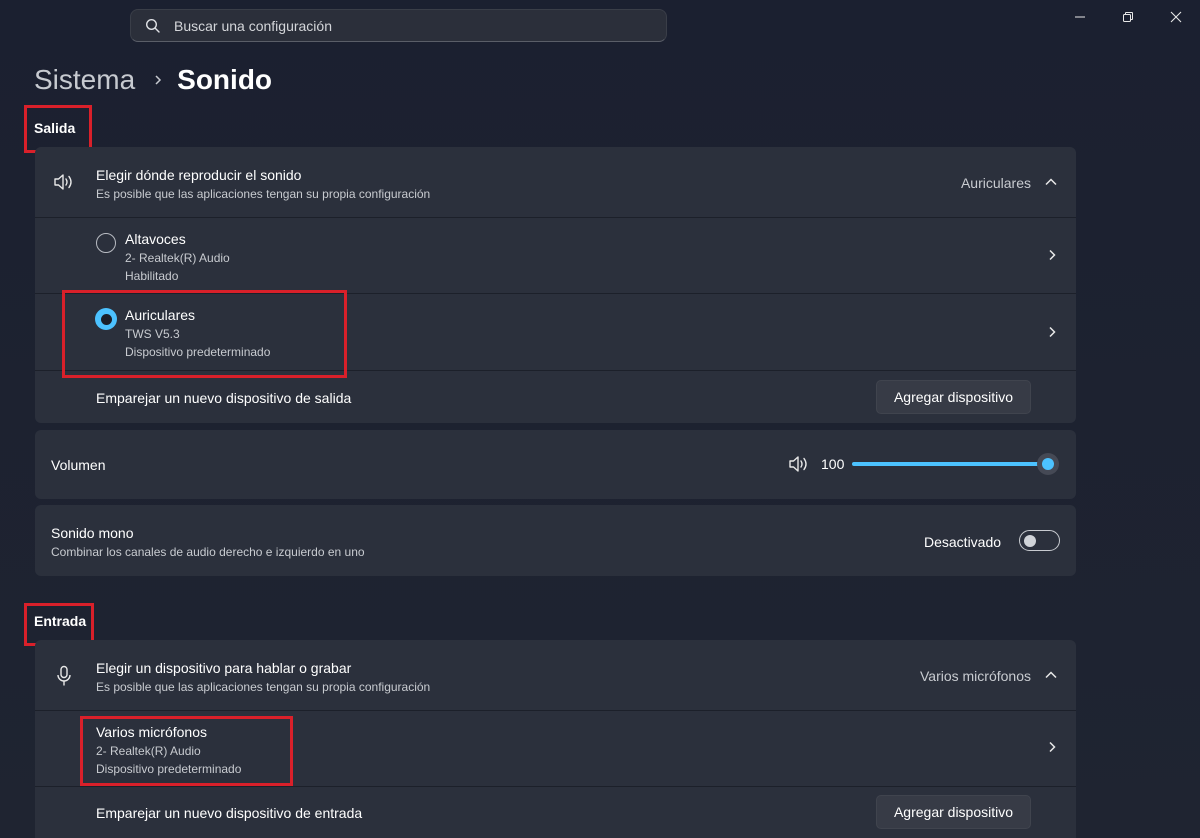  Describe the element at coordinates (153, 26) in the screenshot. I see `search-icon` at that location.